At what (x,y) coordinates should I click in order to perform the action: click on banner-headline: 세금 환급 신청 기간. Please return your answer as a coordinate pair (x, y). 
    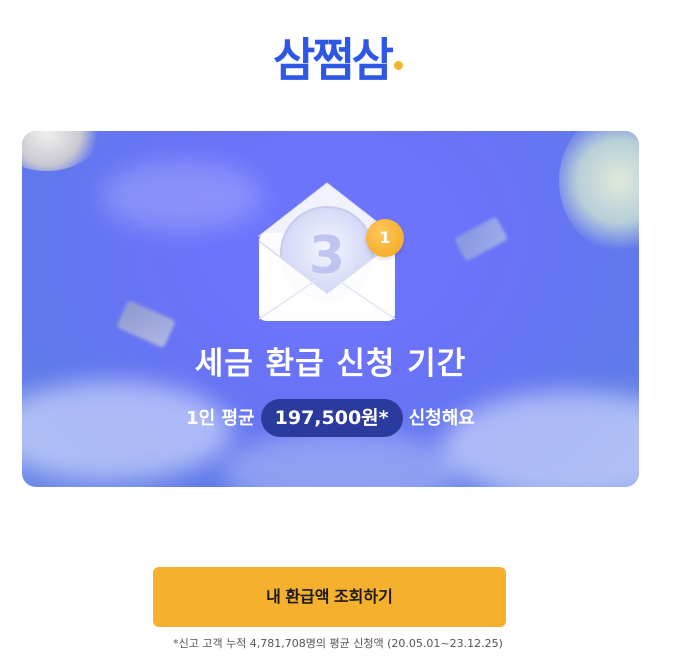
    Looking at the image, I should click on (330, 364).